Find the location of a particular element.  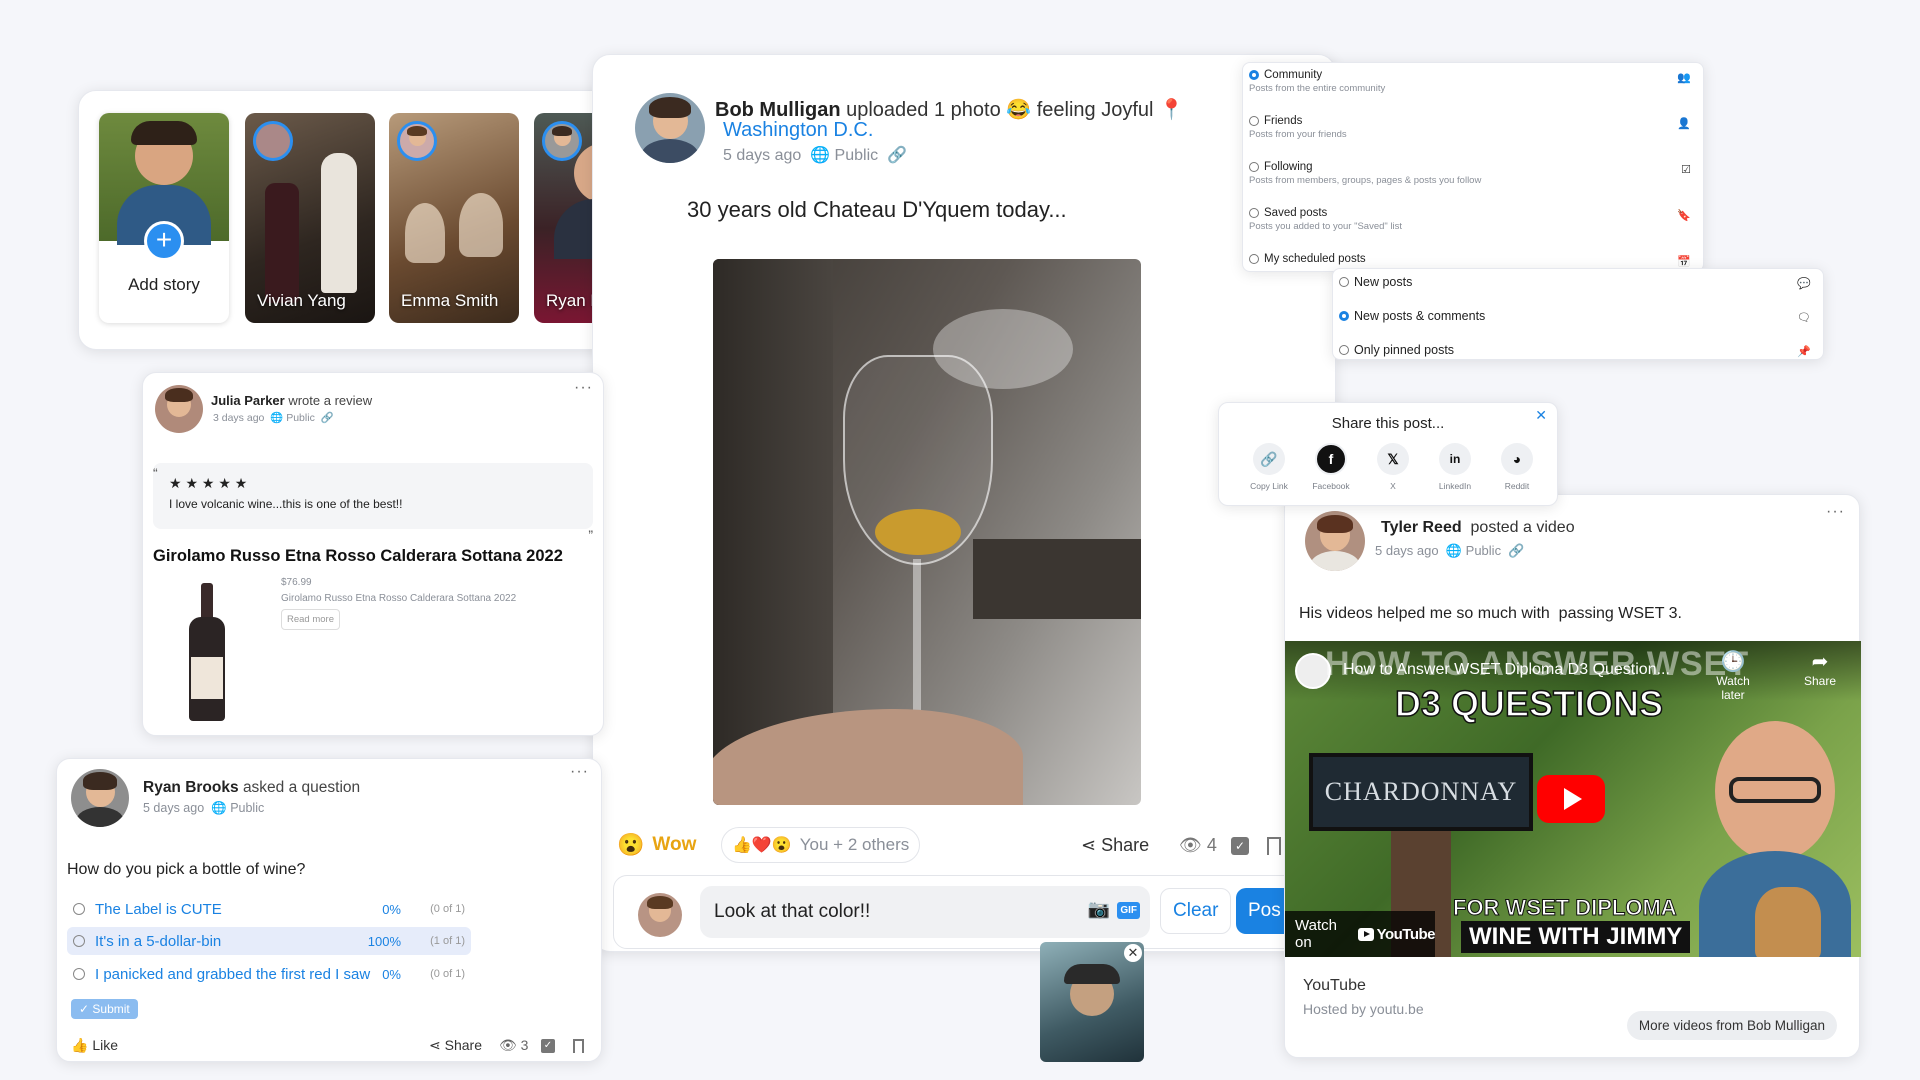

reaction-emojis-icon: 👍❤️😮 is located at coordinates (762, 845).